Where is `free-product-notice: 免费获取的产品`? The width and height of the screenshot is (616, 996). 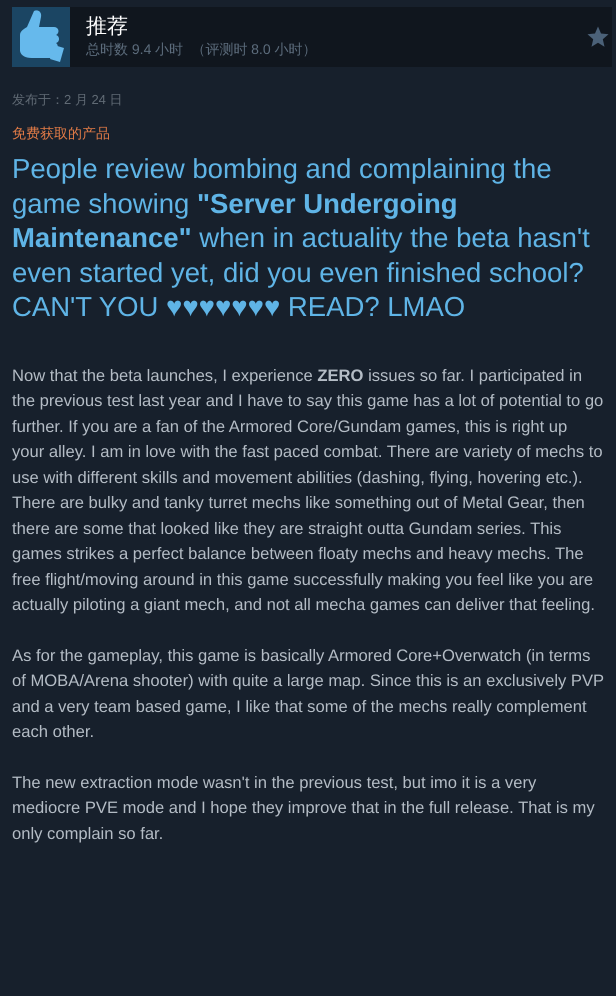 free-product-notice: 免费获取的产品 is located at coordinates (61, 134).